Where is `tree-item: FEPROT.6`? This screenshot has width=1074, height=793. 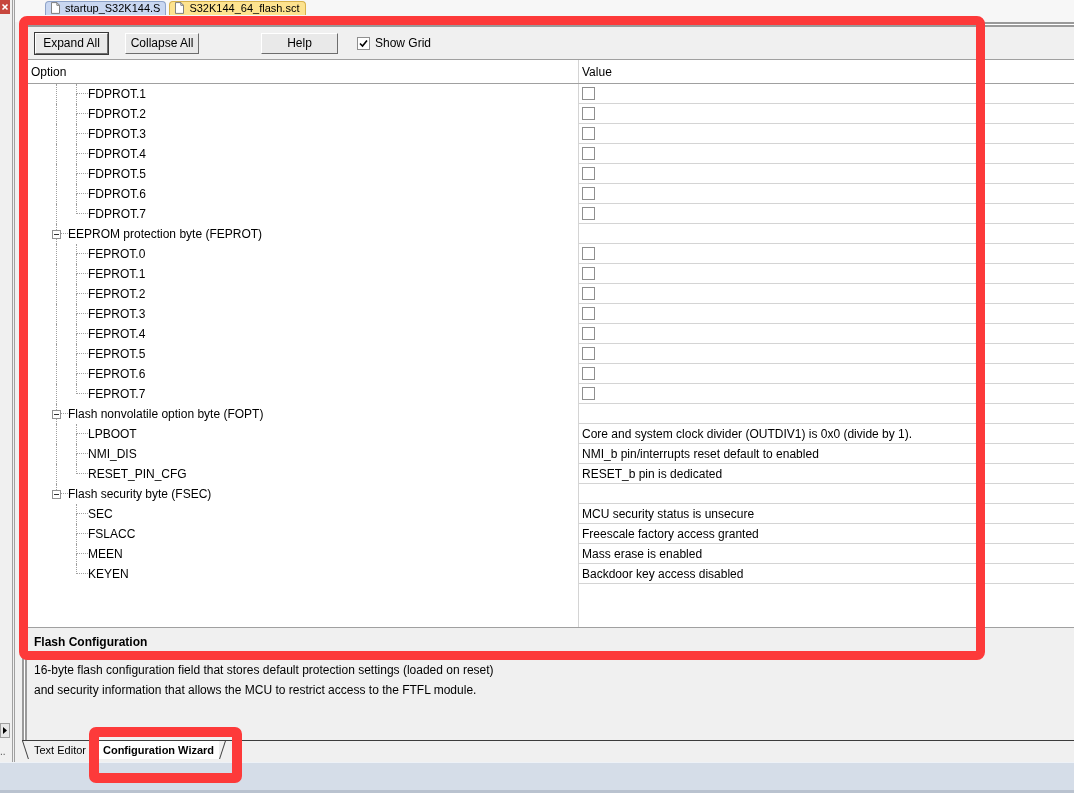 tree-item: FEPROT.6 is located at coordinates (117, 374).